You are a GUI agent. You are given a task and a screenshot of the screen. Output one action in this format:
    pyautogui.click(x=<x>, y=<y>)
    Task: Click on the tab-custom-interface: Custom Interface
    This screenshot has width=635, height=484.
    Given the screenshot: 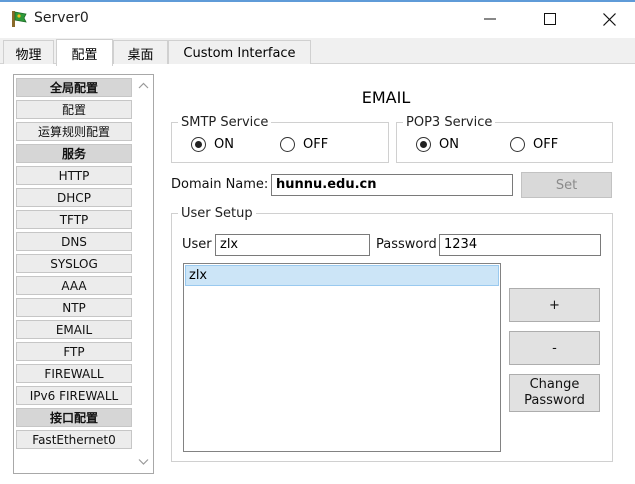 What is the action you would take?
    pyautogui.click(x=239, y=52)
    